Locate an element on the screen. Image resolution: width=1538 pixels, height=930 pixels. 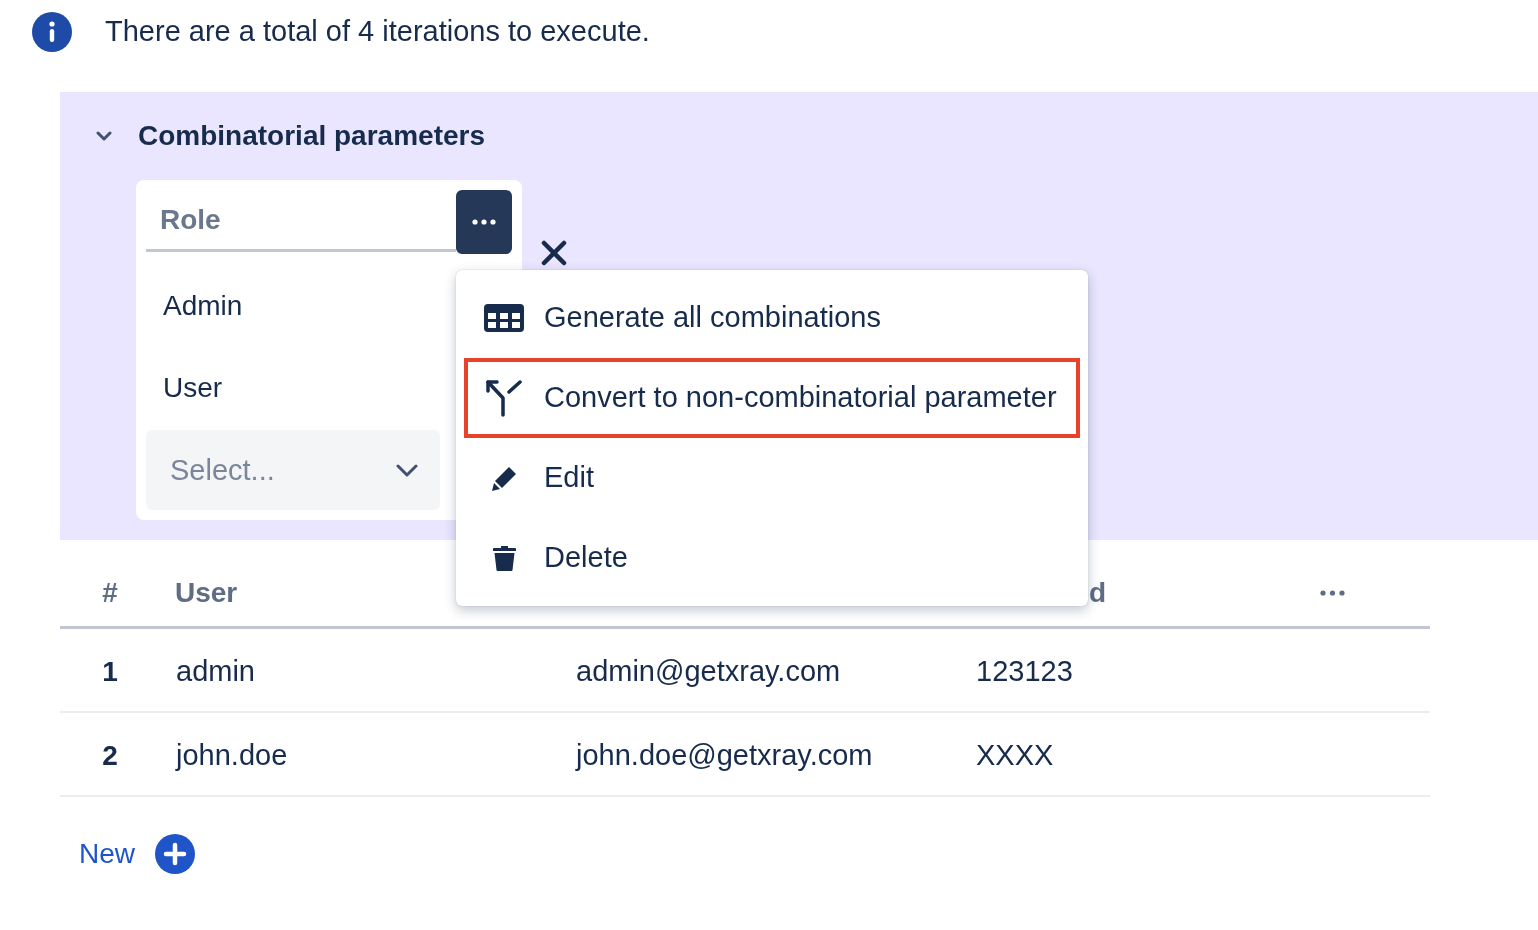
parameter-value: User is located at coordinates (193, 388).